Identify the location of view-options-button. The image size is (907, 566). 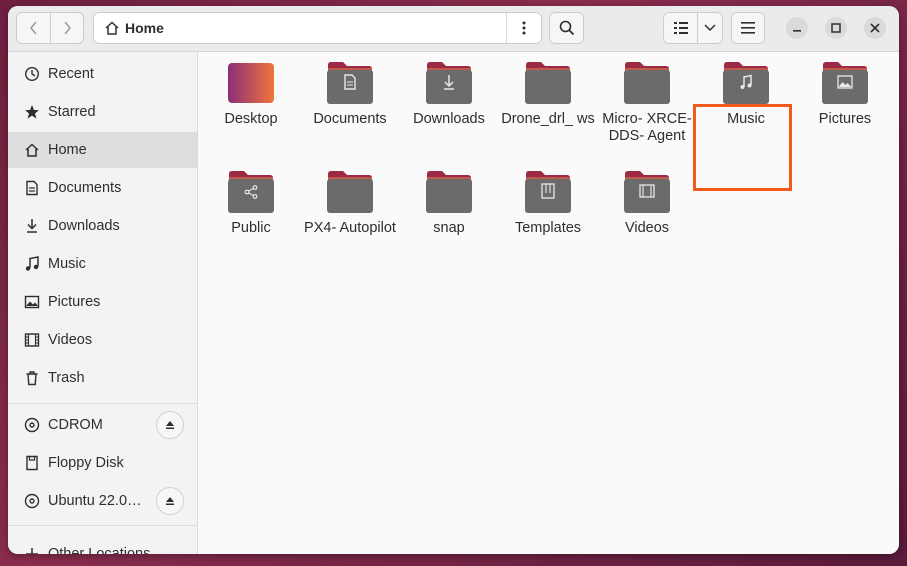
(710, 28).